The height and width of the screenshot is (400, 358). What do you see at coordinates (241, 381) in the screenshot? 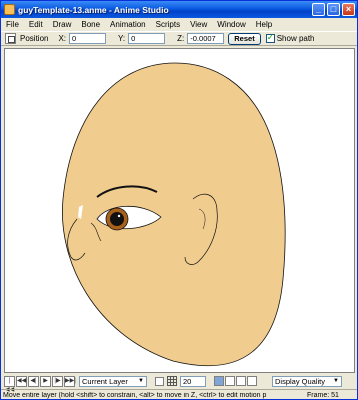
I see `quad-view-icon` at bounding box center [241, 381].